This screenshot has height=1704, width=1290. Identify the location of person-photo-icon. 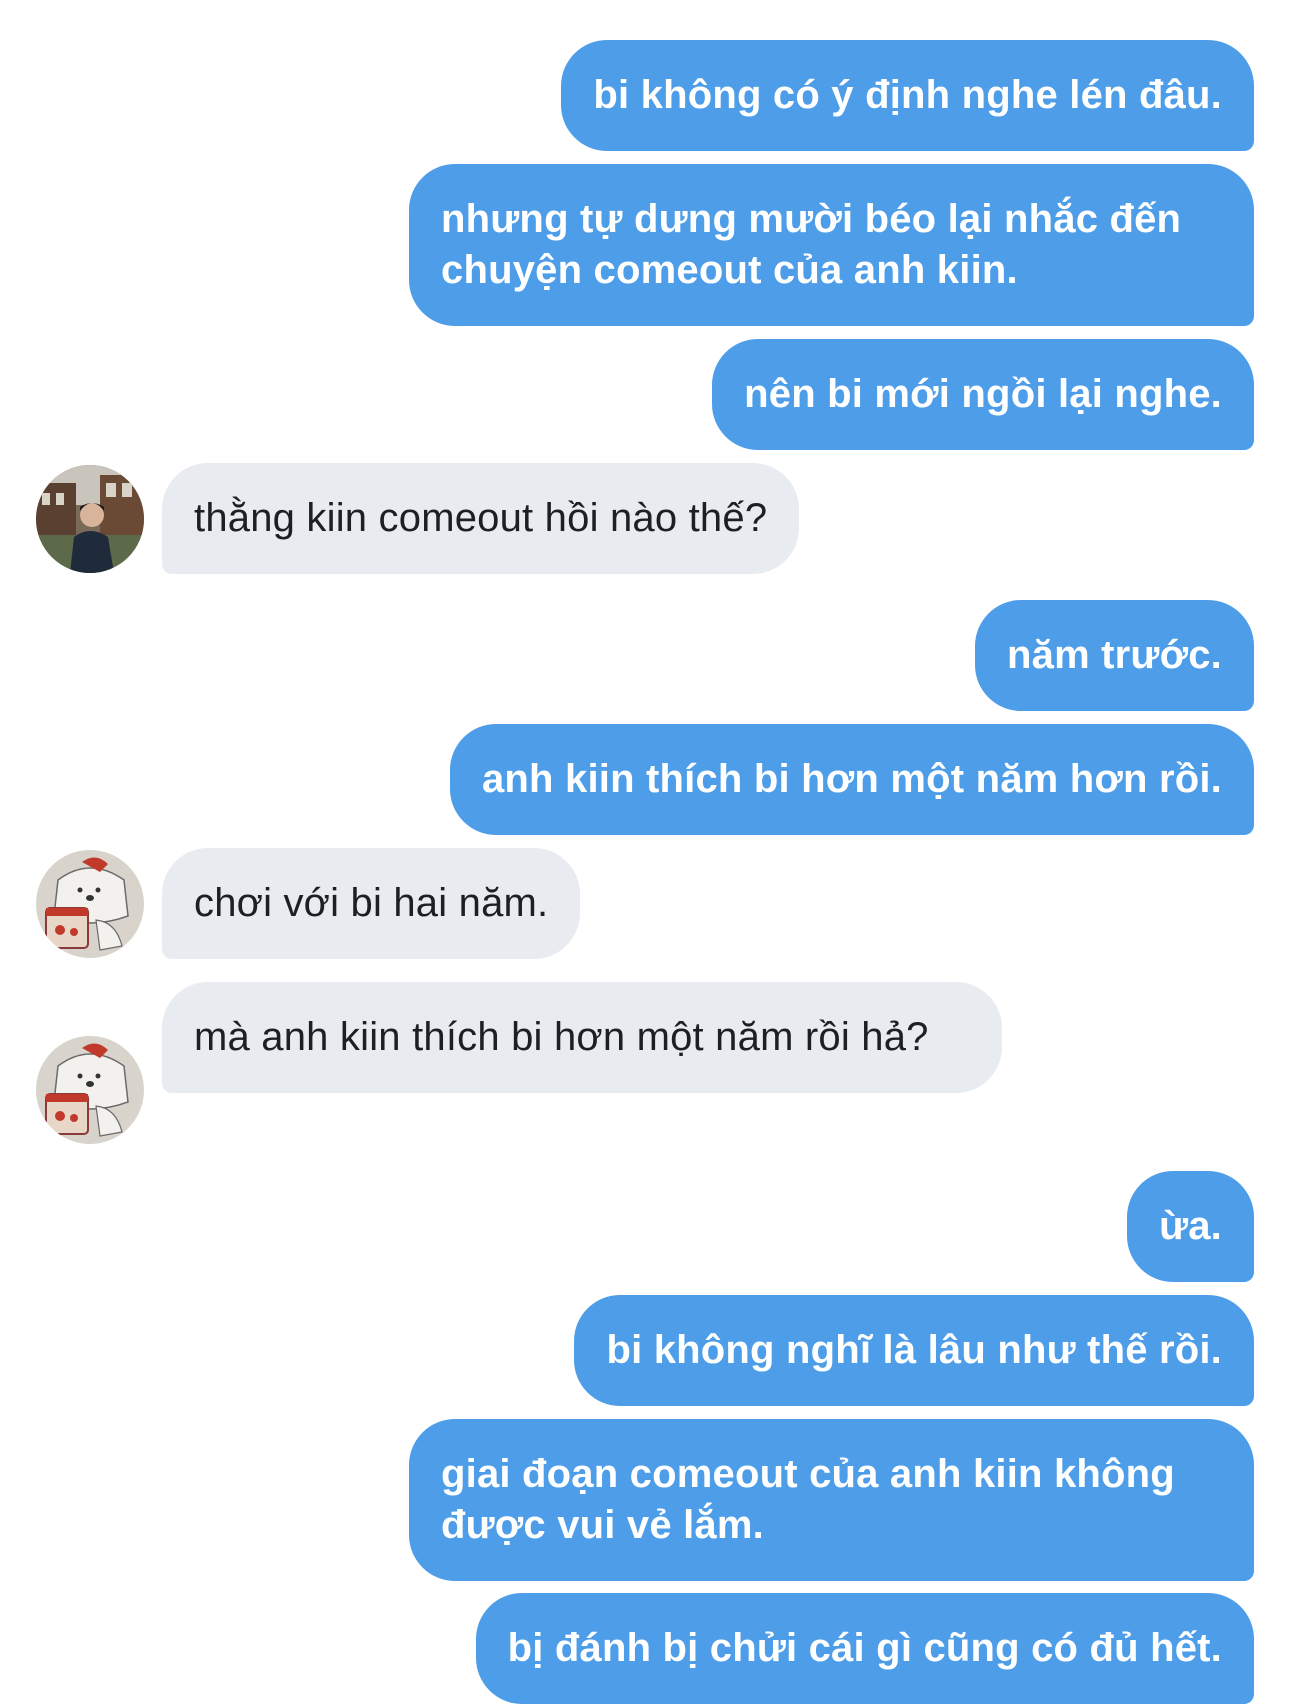
(90, 519).